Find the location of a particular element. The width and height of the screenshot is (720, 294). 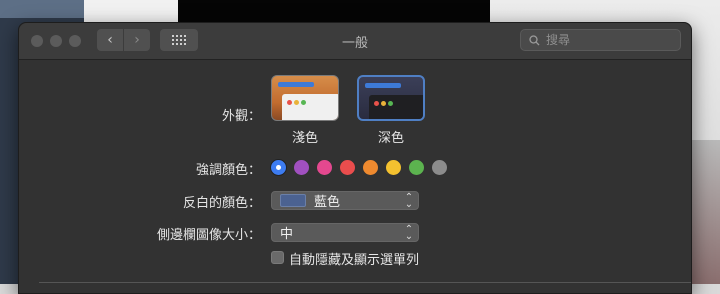

highlight-color-popup: 藍色 ⌃ ⌄ is located at coordinates (345, 200).